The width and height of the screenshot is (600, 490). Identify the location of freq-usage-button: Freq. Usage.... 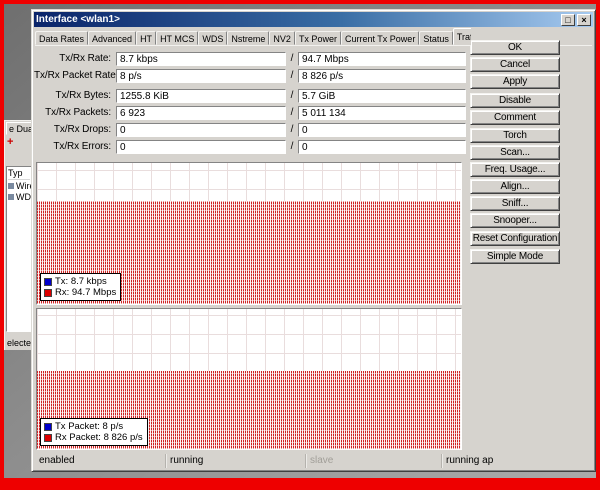
(515, 169).